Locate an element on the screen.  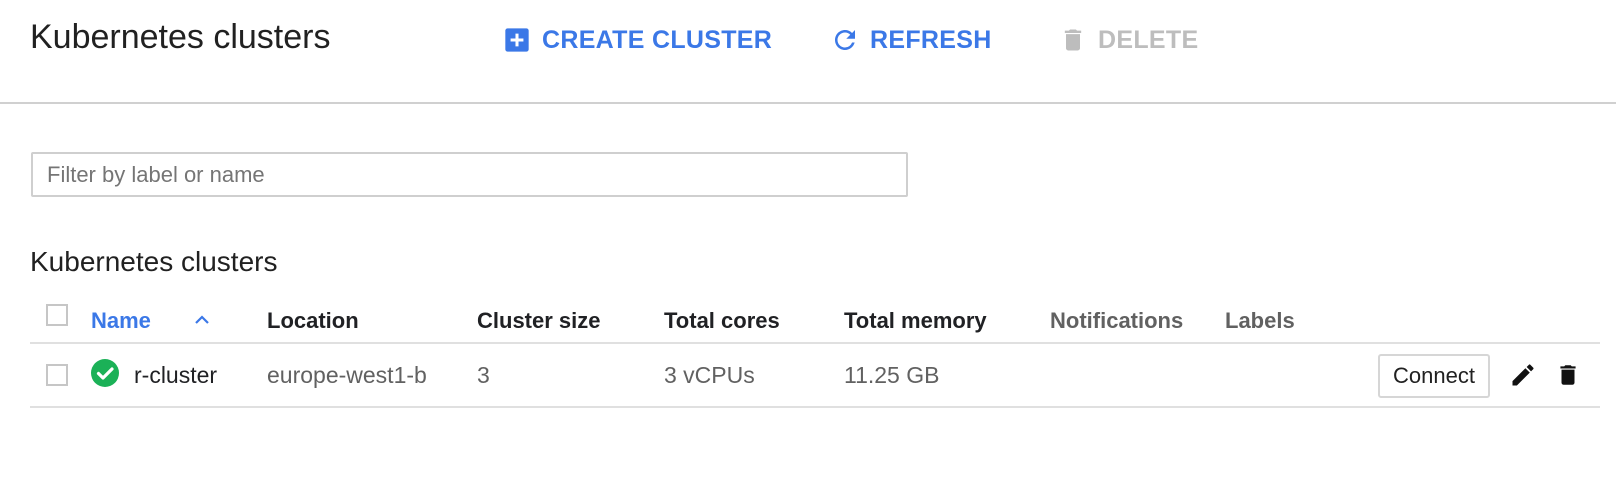
create-cluster-button: CREATE CLUSTER is located at coordinates (637, 40).